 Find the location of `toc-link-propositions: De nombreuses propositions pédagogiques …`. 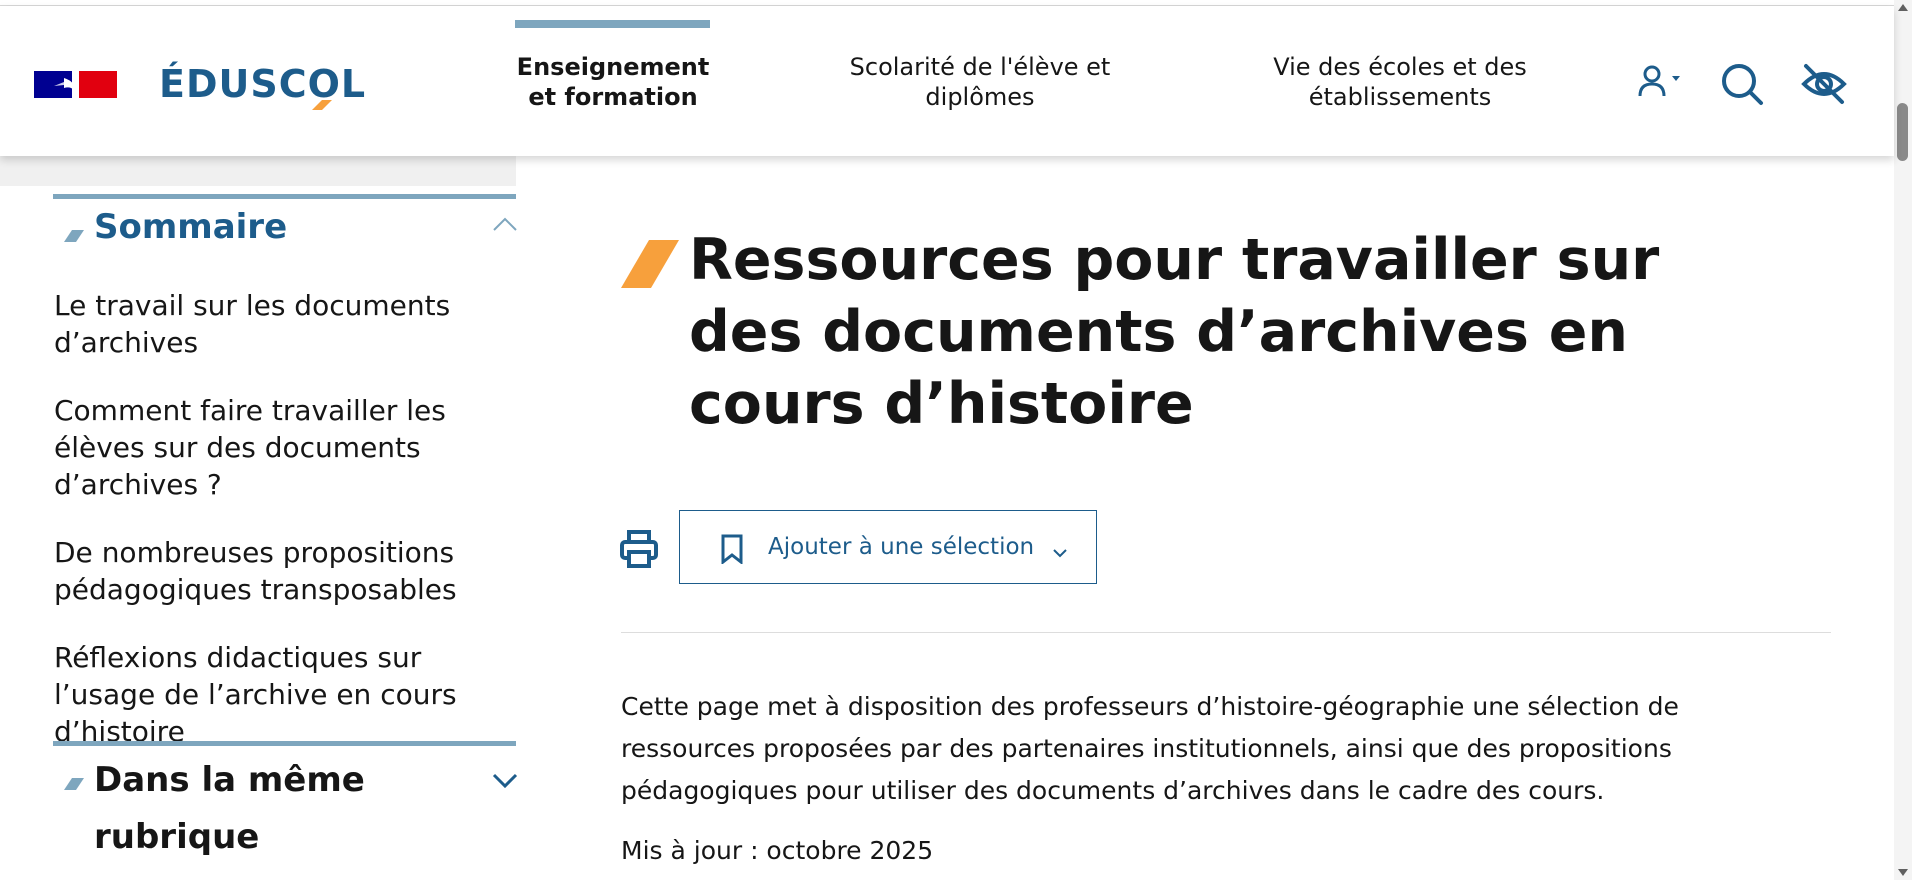

toc-link-propositions: De nombreuses propositions pédagogiques … is located at coordinates (274, 571).